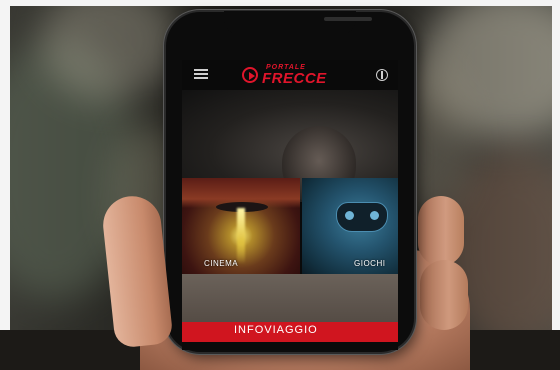 The image size is (560, 370). I want to click on light-beam-image, so click(241, 236).